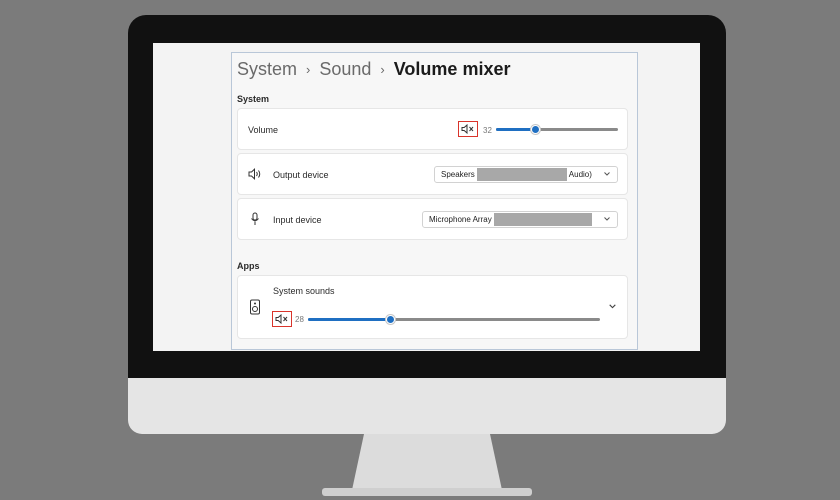  Describe the element at coordinates (535, 129) in the screenshot. I see `volume-slider-thumb` at that location.